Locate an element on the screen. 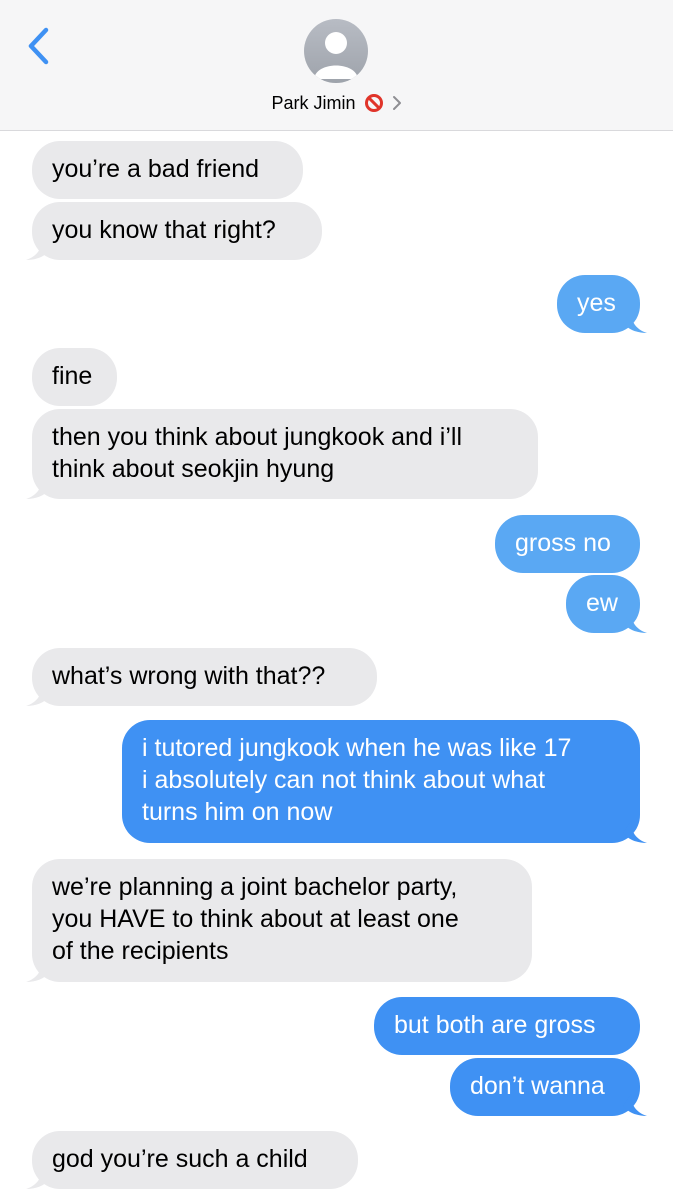  message-outgoing: but both are gross is located at coordinates (507, 1026).